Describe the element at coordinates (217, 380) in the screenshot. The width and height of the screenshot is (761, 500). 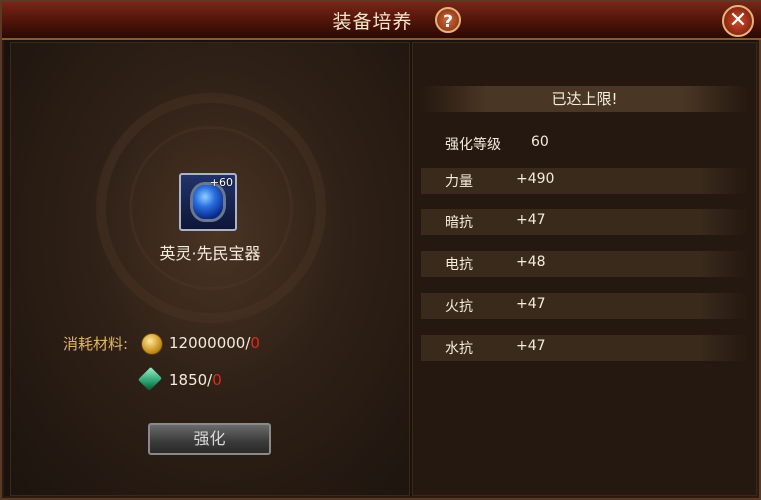
I see `crystal-owned: 0` at that location.